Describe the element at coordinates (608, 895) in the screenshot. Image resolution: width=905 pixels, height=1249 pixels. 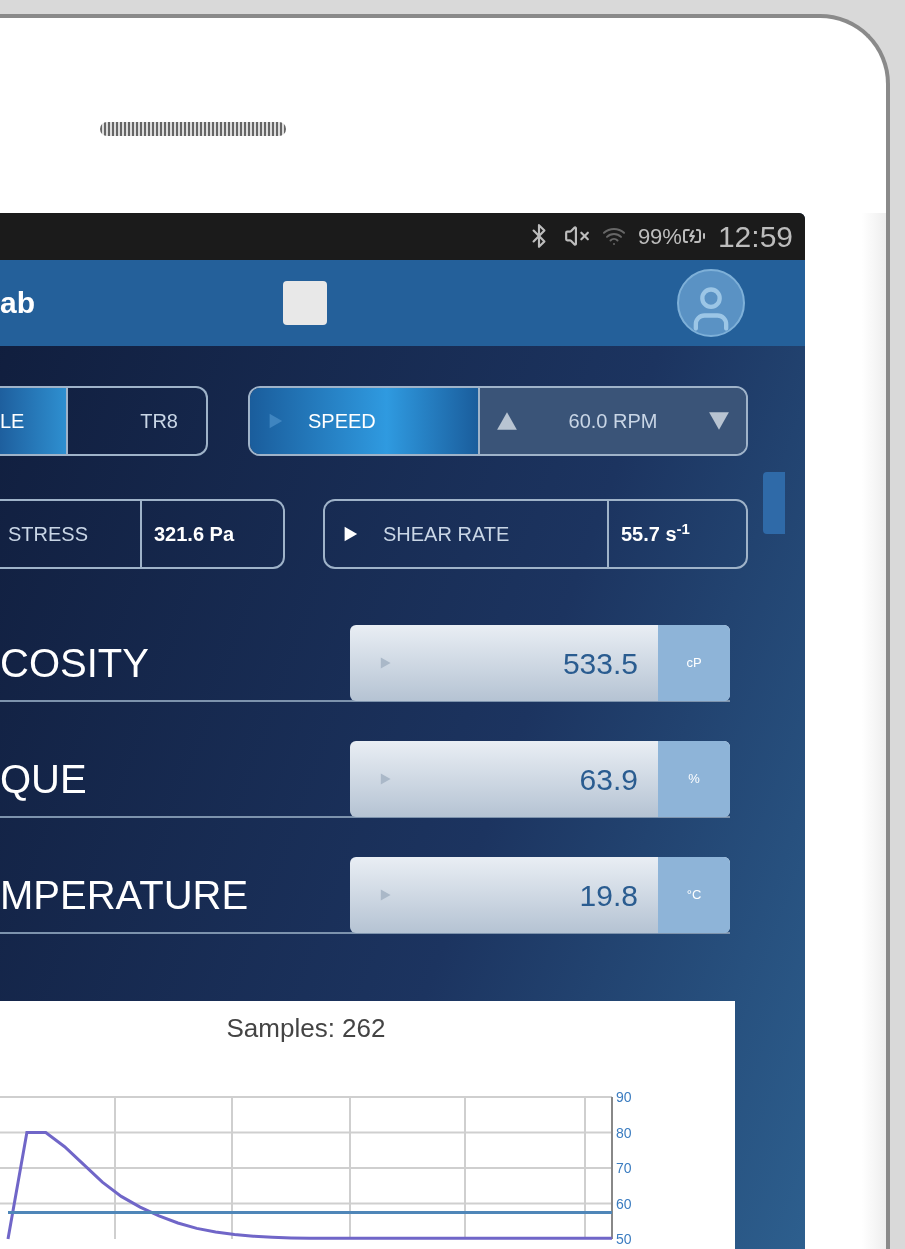
I see `measurement-value: 19.8` at that location.